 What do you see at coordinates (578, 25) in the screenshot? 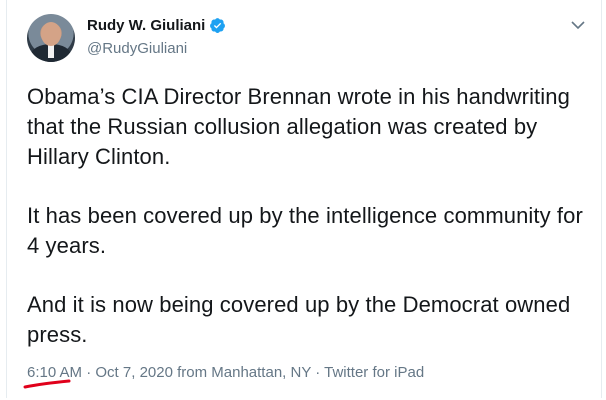
I see `chevron-down-icon` at bounding box center [578, 25].